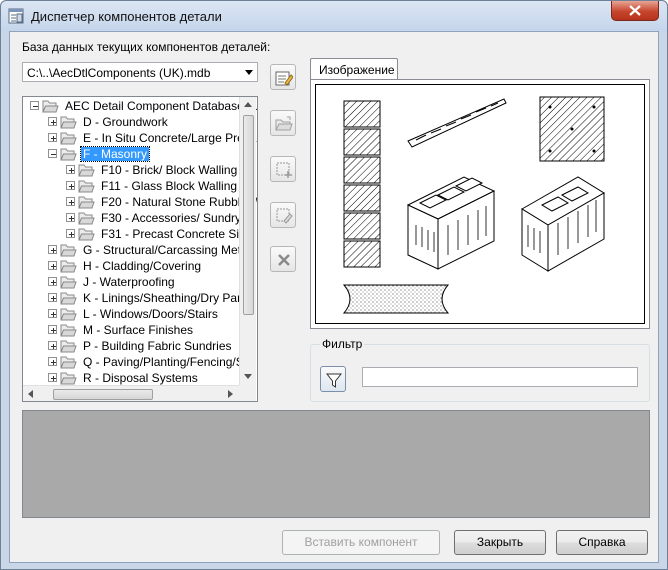 The image size is (668, 570). Describe the element at coordinates (500, 377) in the screenshot. I see `filter-input` at that location.